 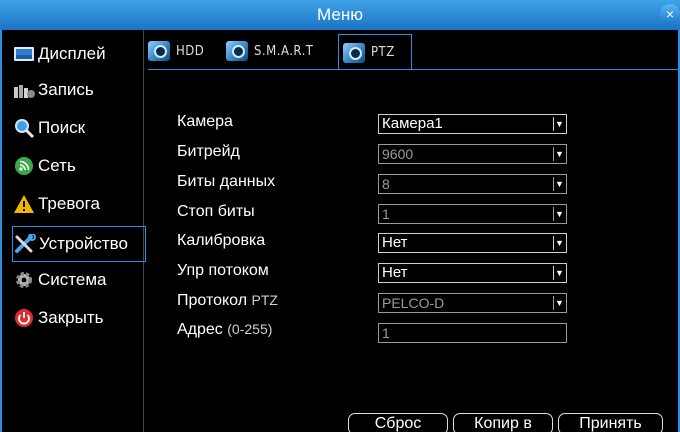 What do you see at coordinates (62, 127) in the screenshot?
I see `sidebar-item-label: Поиск` at bounding box center [62, 127].